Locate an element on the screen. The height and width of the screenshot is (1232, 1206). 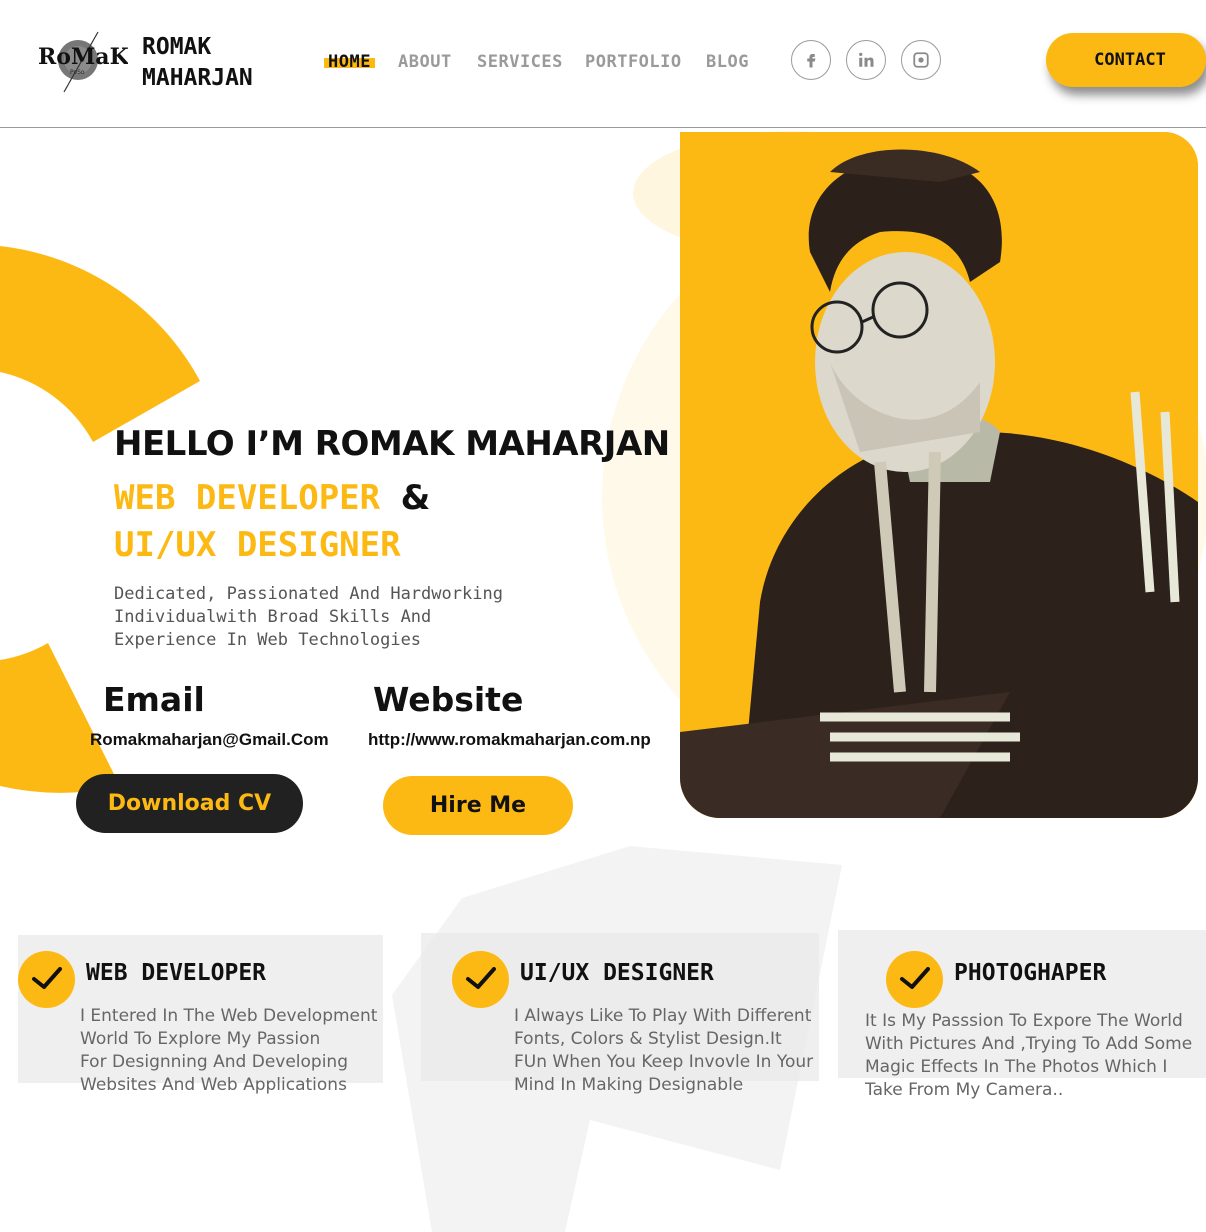
facebook-icon is located at coordinates (811, 61).